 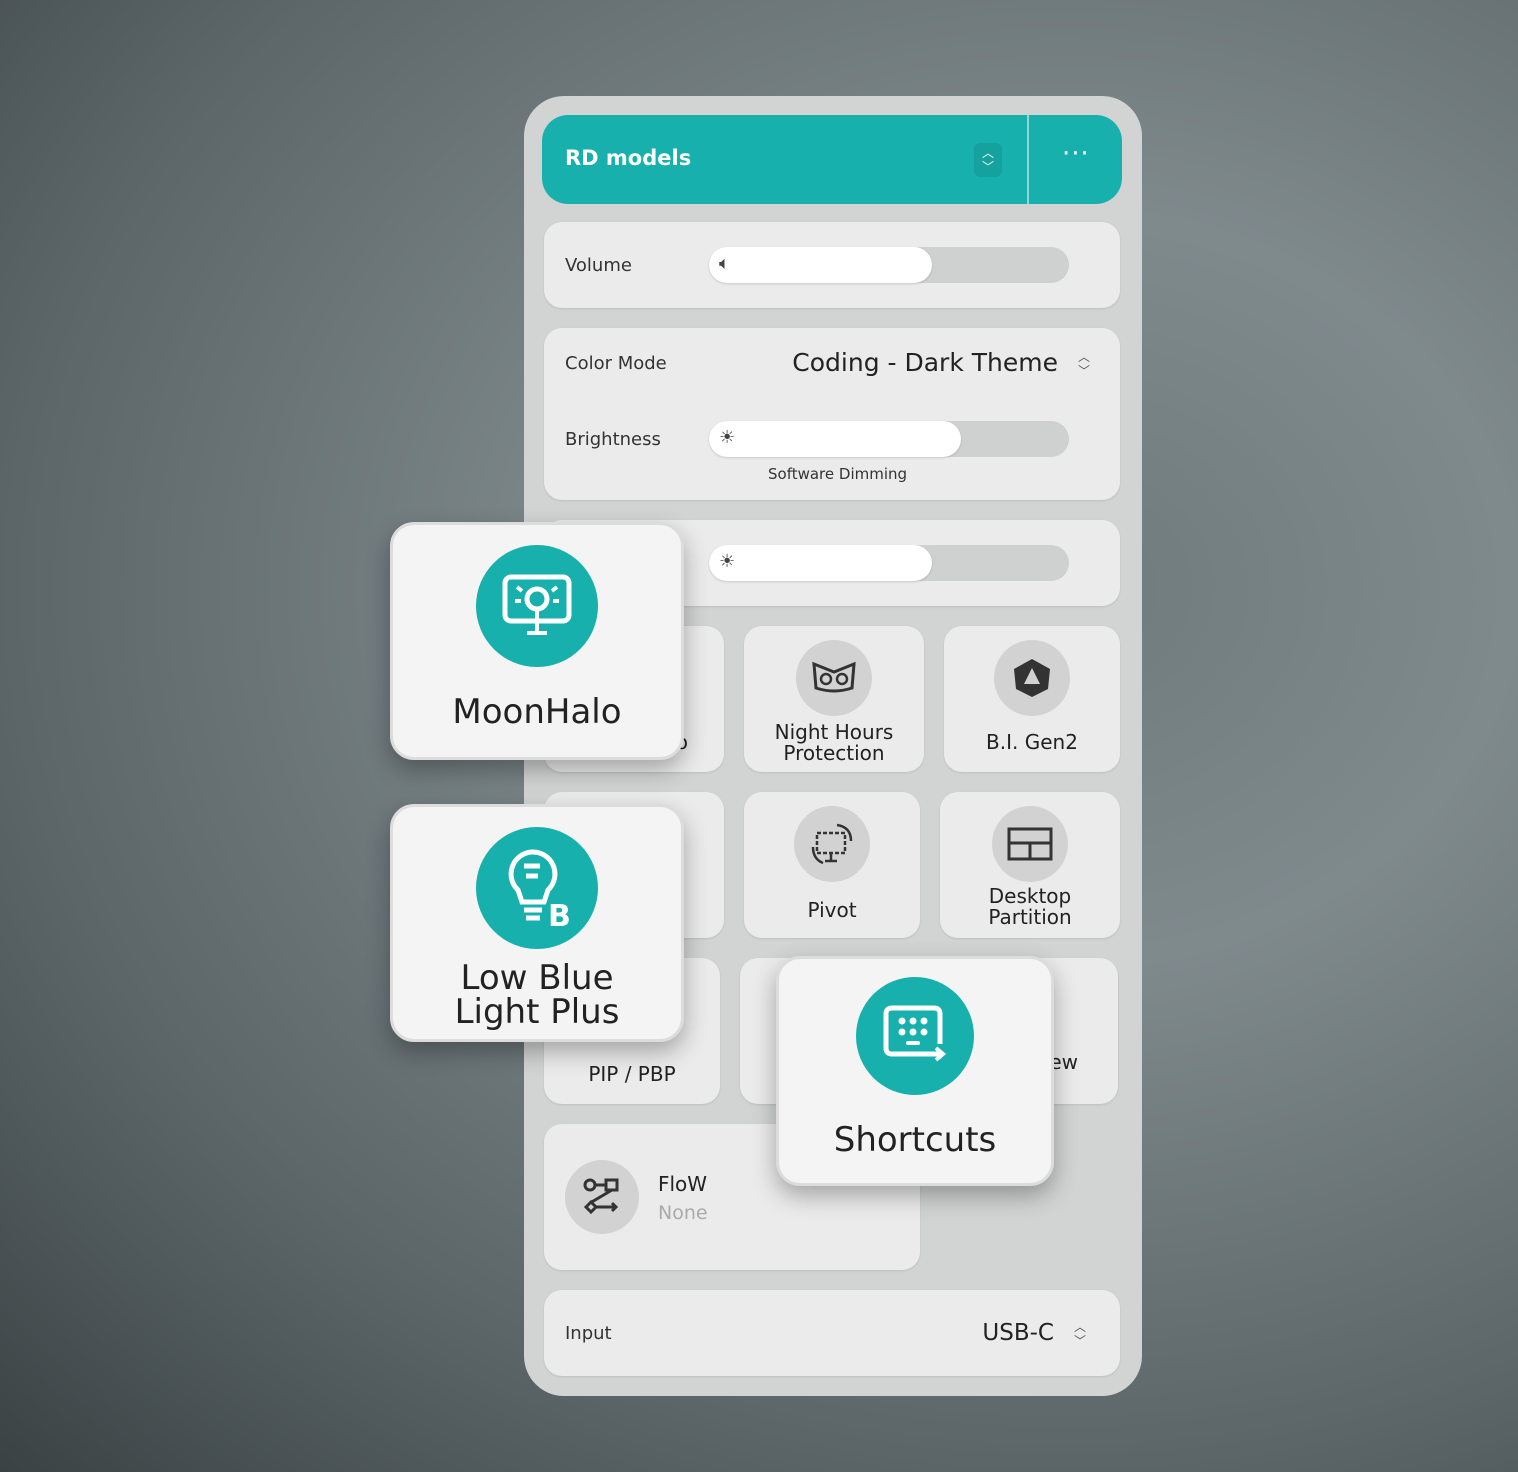 What do you see at coordinates (683, 1213) in the screenshot?
I see `flow-value: None` at bounding box center [683, 1213].